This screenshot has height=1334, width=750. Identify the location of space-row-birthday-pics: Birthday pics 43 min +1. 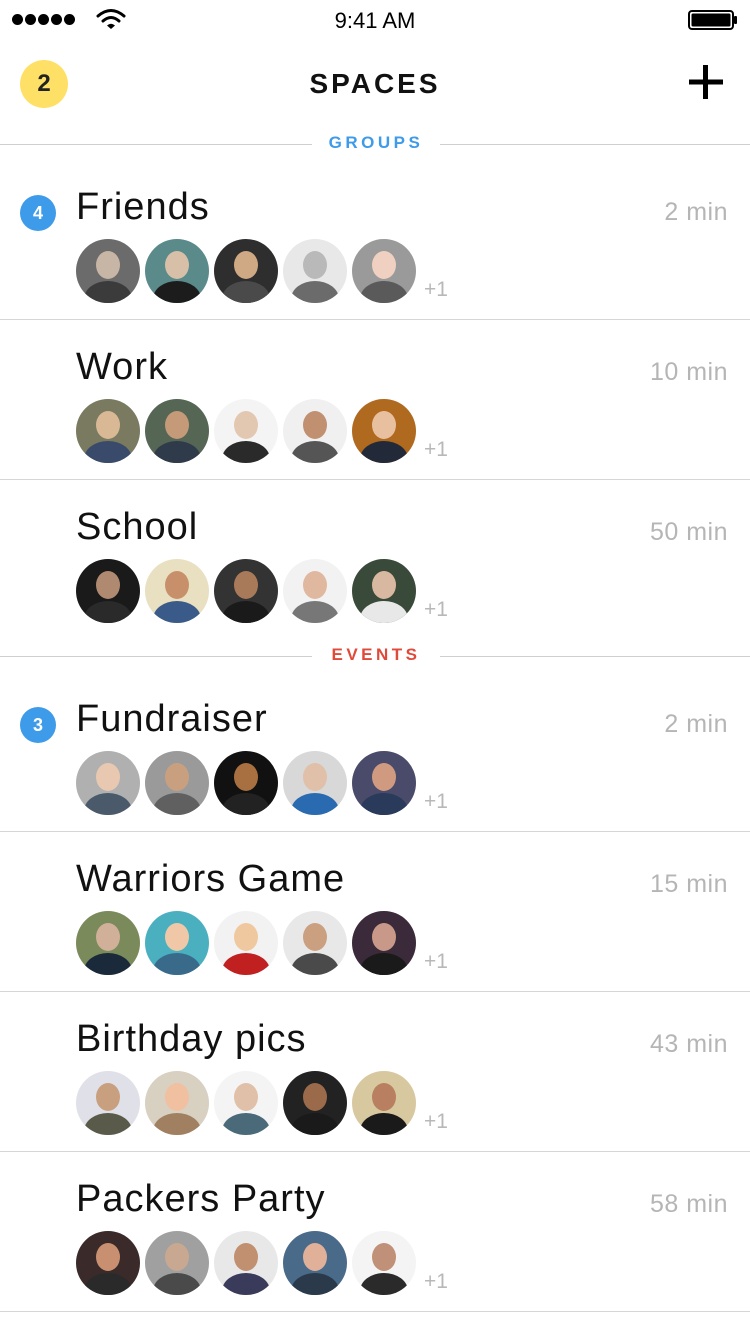
(375, 1072).